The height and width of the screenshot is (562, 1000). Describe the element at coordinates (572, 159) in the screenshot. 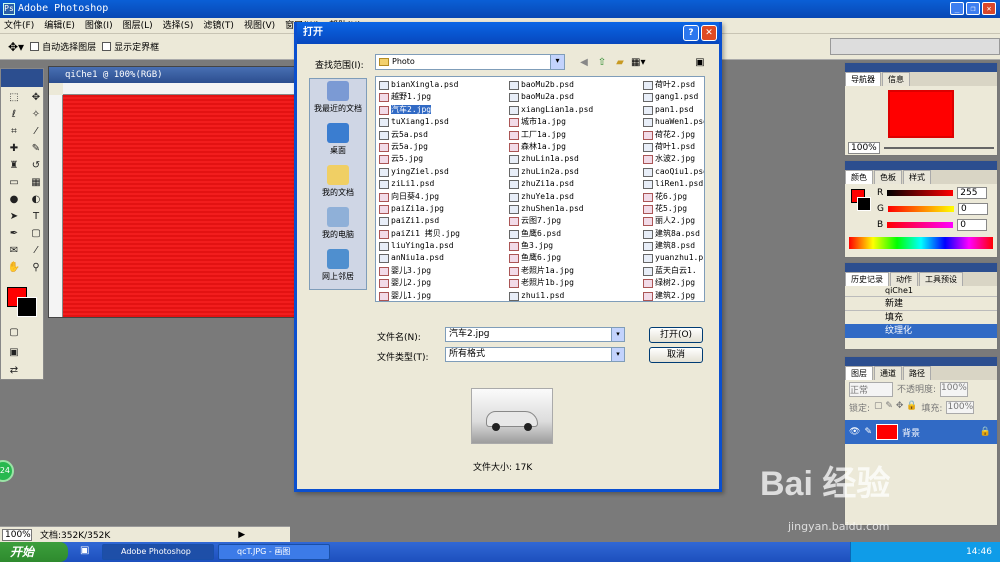

I see `file-item: zhuLin1a.psd` at that location.